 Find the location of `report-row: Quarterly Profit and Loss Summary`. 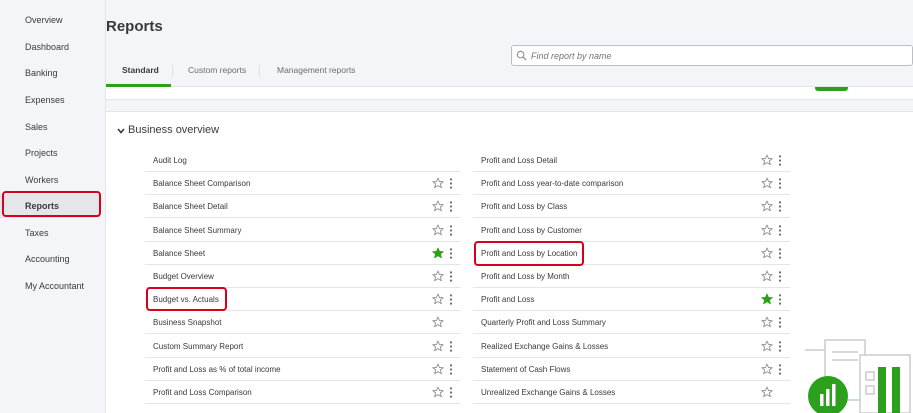

report-row: Quarterly Profit and Loss Summary is located at coordinates (631, 323).